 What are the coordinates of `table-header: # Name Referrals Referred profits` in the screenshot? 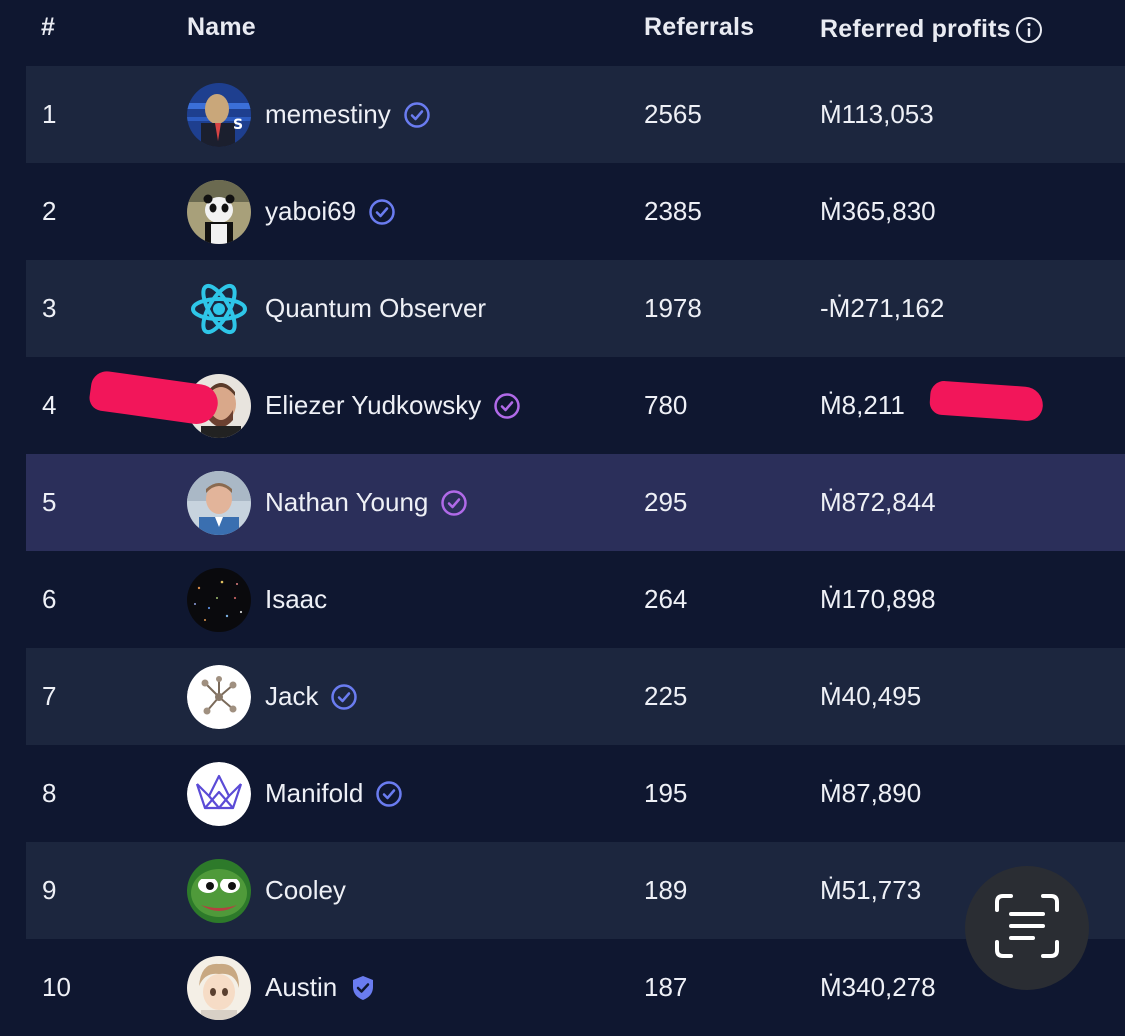 It's located at (575, 33).